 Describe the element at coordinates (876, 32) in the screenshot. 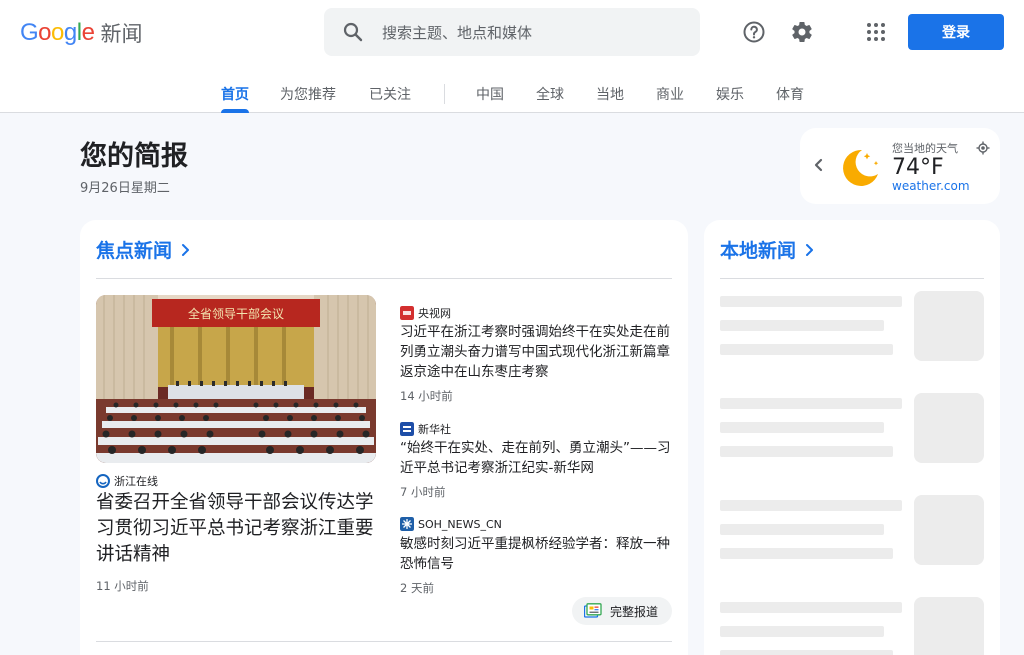

I see `apps-grid-icon` at that location.